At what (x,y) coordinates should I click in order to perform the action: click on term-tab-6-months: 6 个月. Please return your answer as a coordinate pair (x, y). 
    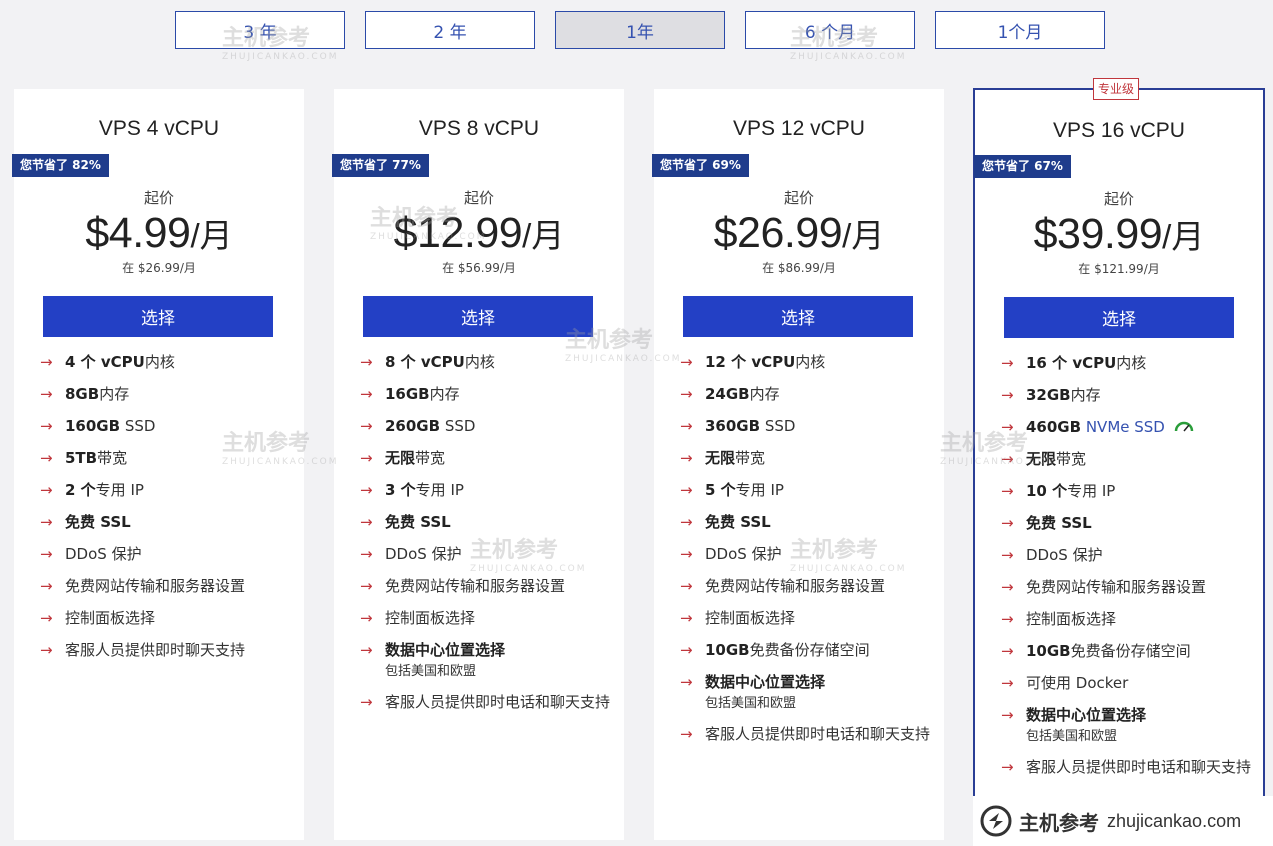
    Looking at the image, I should click on (830, 30).